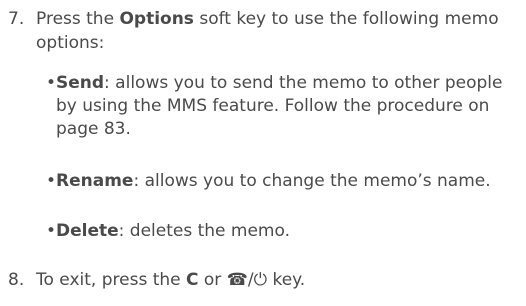  I want to click on options-label: Options, so click(156, 19).